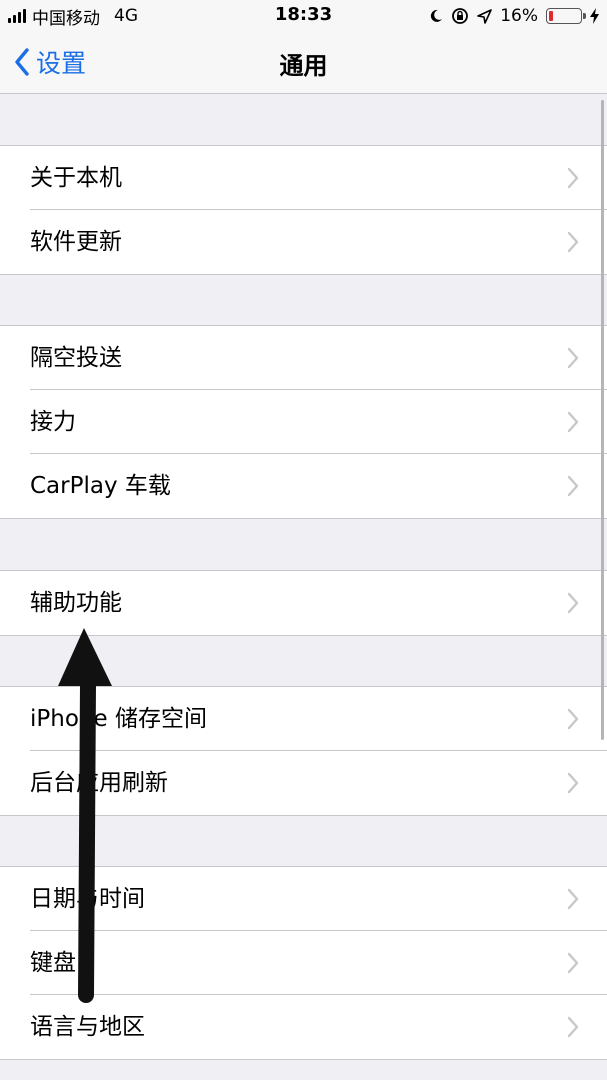 This screenshot has height=1080, width=607. What do you see at coordinates (76, 242) in the screenshot?
I see `settings-row-label: 软件更新` at bounding box center [76, 242].